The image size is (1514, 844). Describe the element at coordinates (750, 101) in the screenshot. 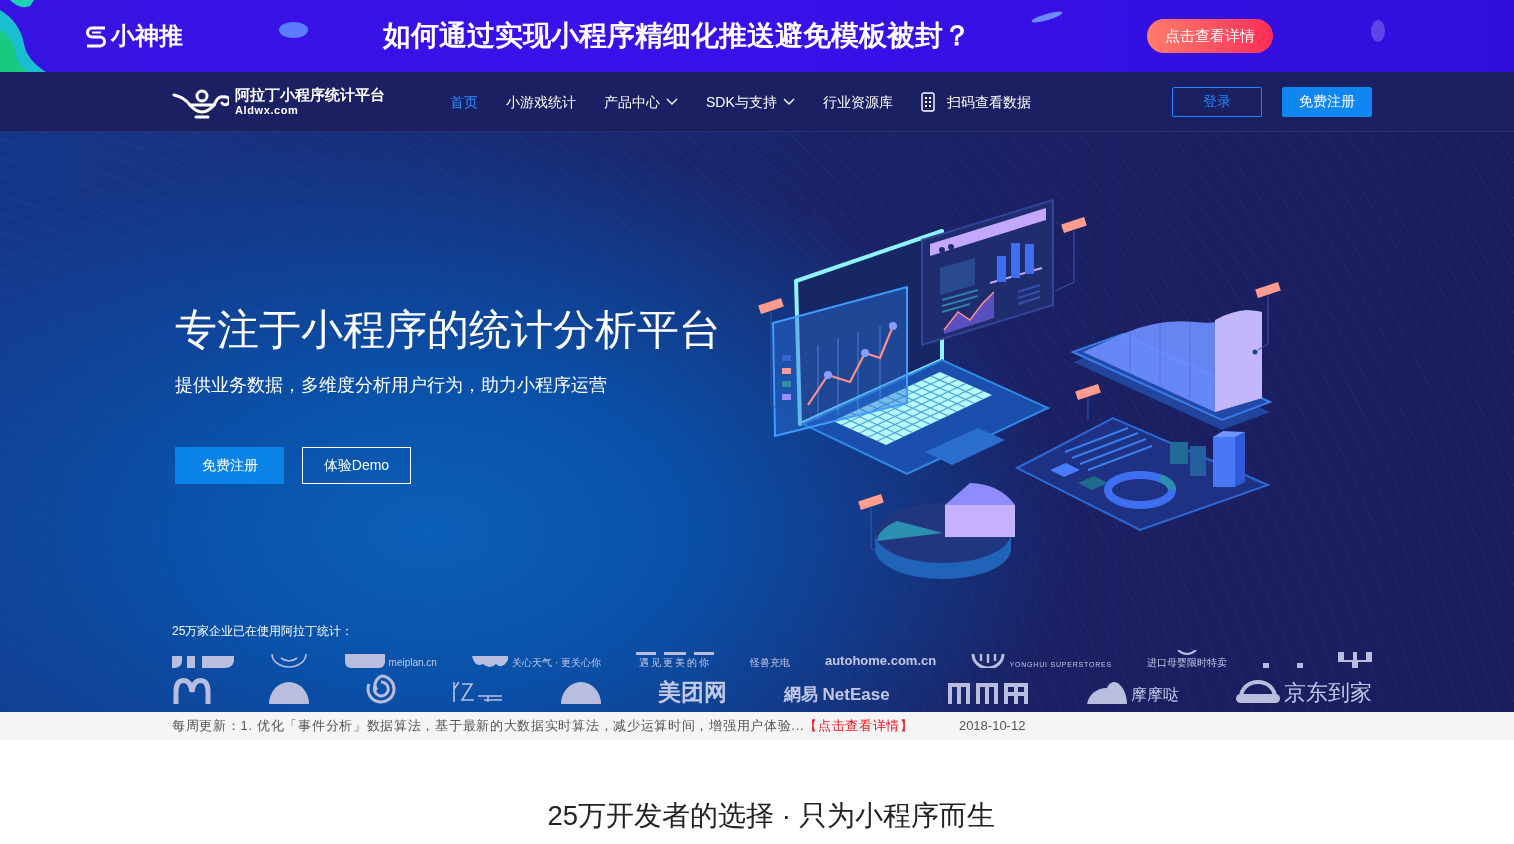

I see `nav-link: SDK与支持` at that location.